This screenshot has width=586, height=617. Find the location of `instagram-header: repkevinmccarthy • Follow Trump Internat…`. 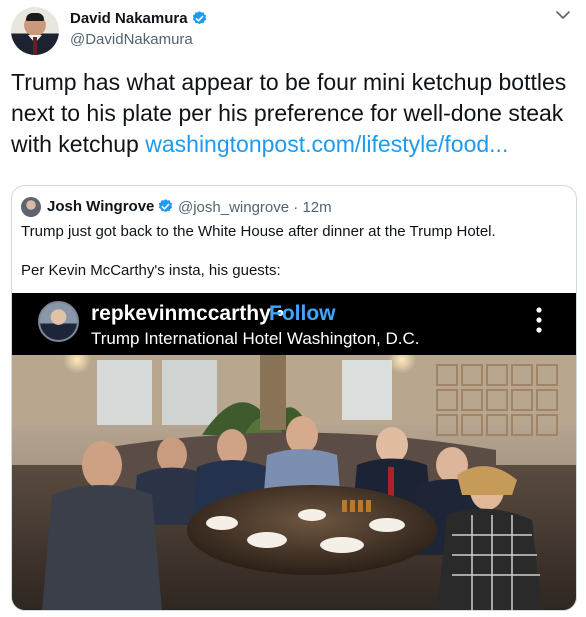

instagram-header: repkevinmccarthy • Follow Trump Internat… is located at coordinates (294, 324).